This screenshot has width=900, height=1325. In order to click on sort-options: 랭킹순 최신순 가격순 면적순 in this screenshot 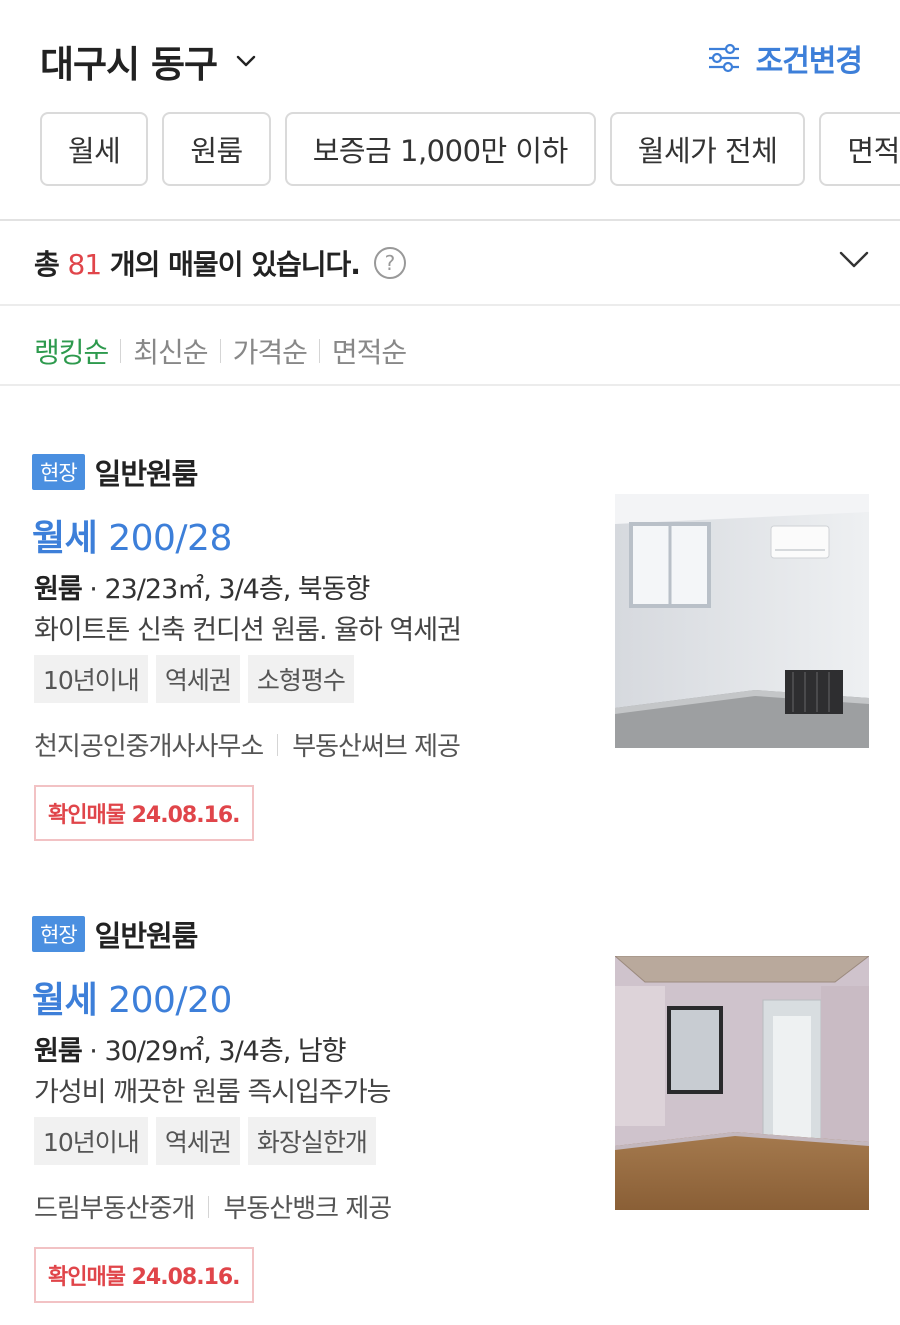, I will do `click(220, 351)`.